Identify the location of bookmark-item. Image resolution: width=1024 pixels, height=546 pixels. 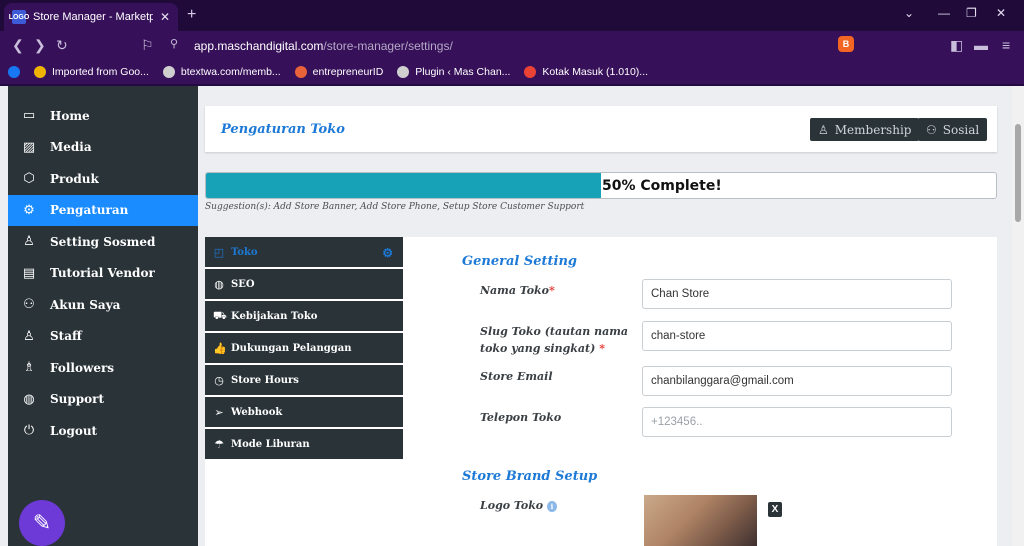
(14, 72).